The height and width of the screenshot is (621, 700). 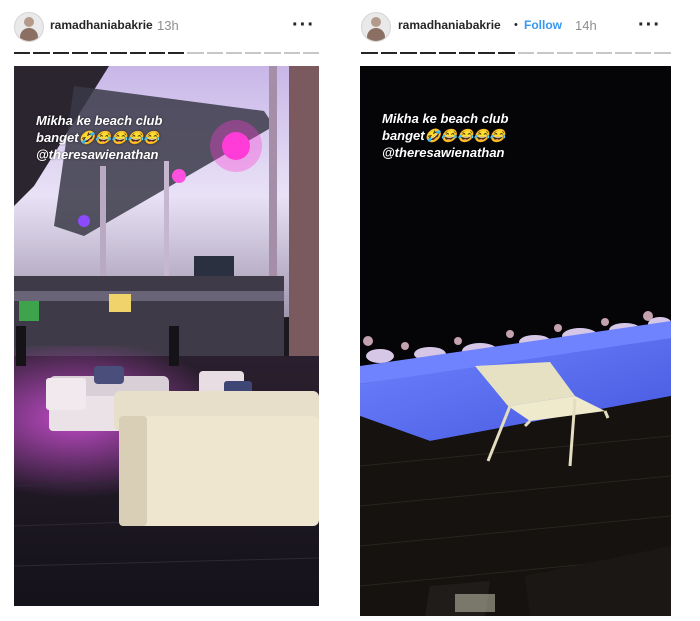 I want to click on story-header: ramadhaniabakrie • Follow 14h ···, so click(x=525, y=25).